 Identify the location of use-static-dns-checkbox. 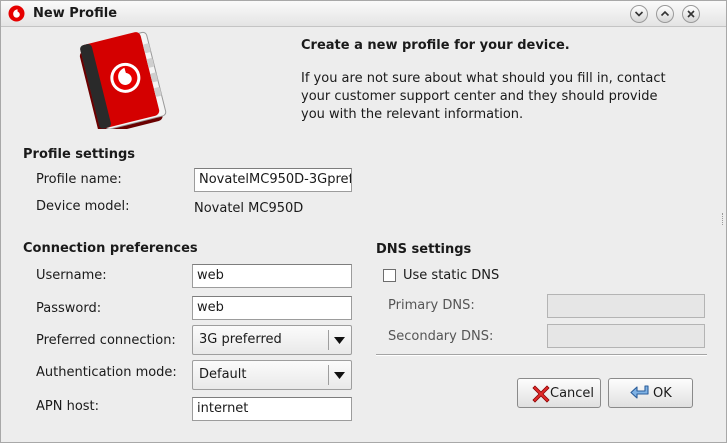
(389, 275).